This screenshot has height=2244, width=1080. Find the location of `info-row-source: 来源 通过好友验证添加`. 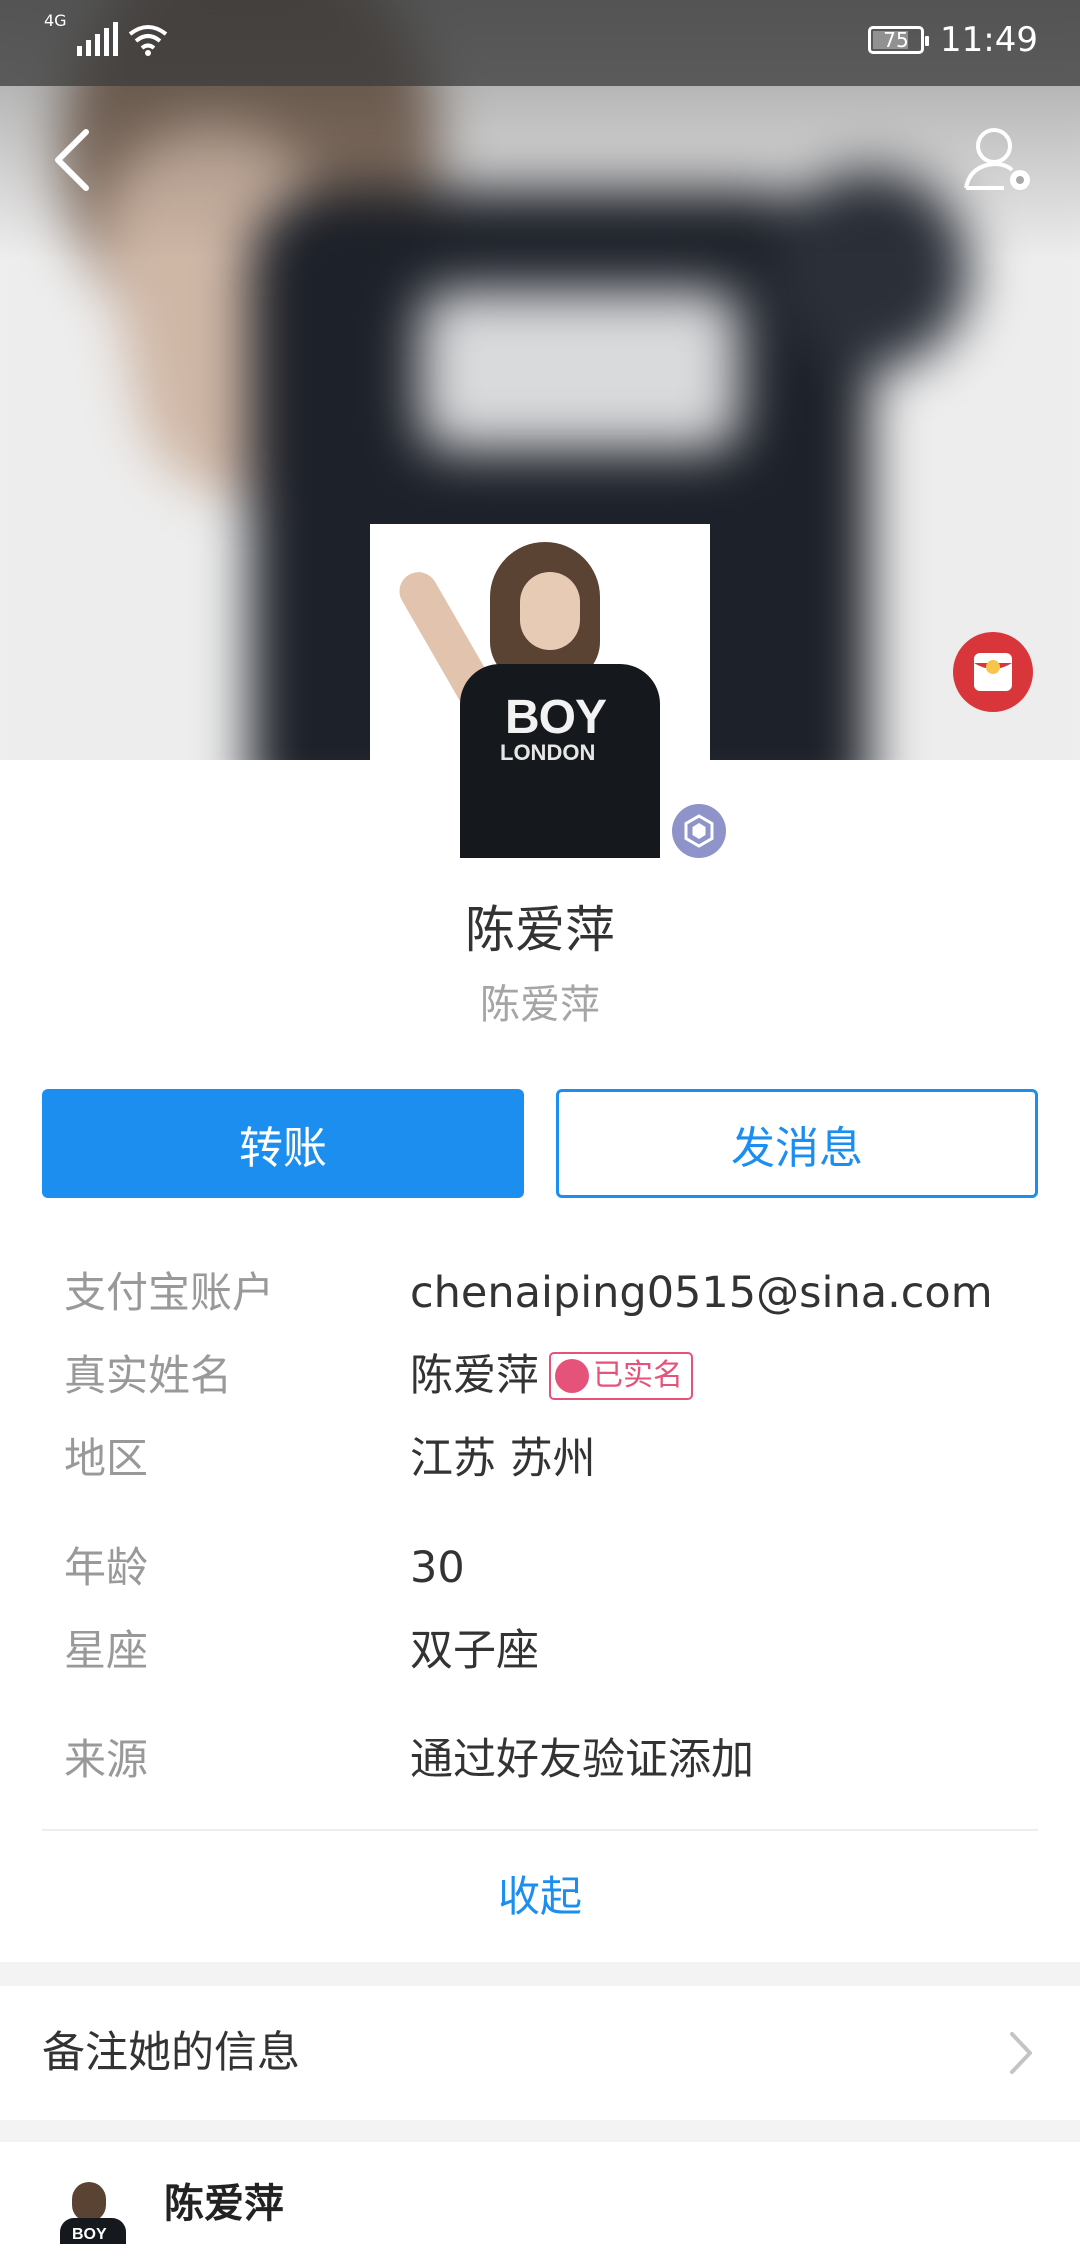

info-row-source: 来源 通过好友验证添加 is located at coordinates (540, 1760).